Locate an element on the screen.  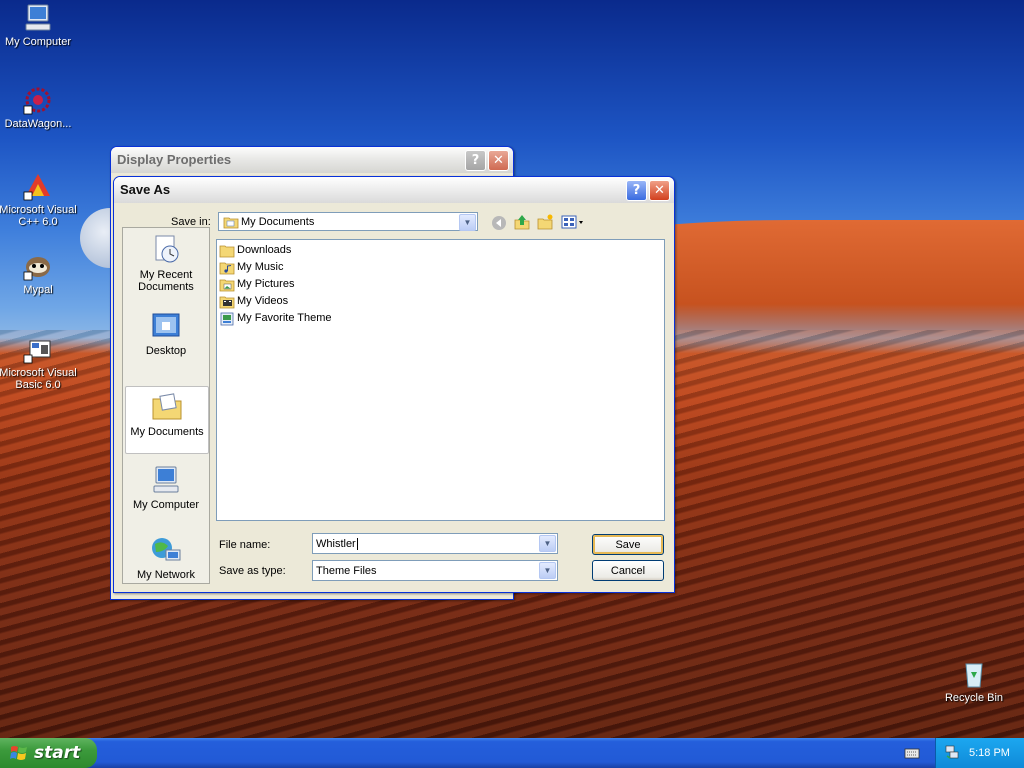
list-item: Downloads is located at coordinates (440, 250).